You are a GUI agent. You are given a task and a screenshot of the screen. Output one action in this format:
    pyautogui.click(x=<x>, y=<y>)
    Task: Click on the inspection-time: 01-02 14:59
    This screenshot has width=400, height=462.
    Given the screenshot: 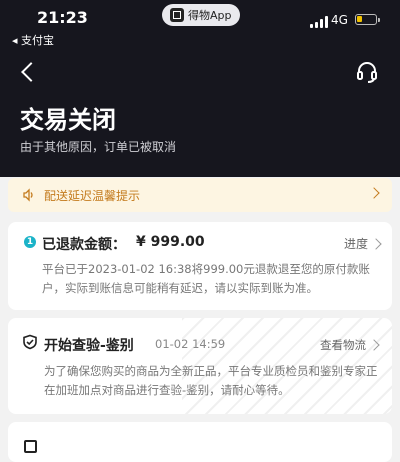 What is the action you would take?
    pyautogui.click(x=190, y=344)
    